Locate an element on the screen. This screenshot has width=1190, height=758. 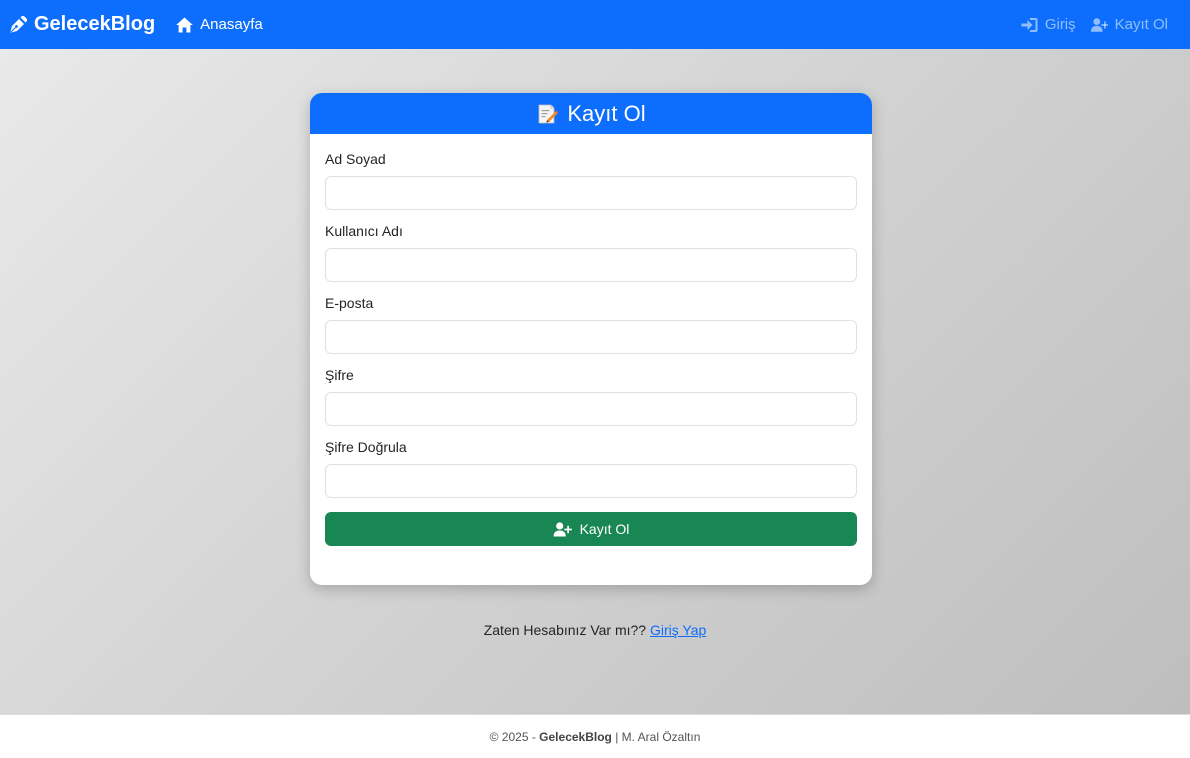
field-password-confirm: Şifre Doğrula is located at coordinates (591, 468).